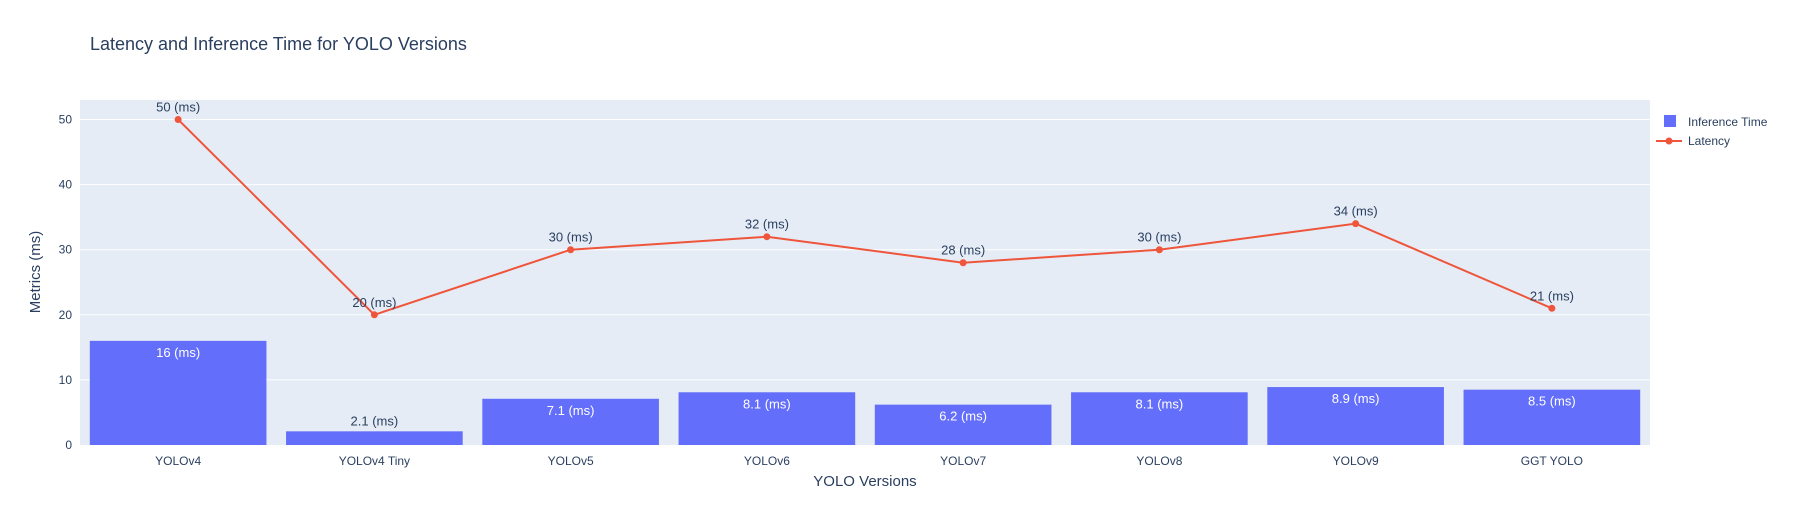 This screenshot has height=530, width=1798. What do you see at coordinates (1159, 461) in the screenshot?
I see `x-tick-label: YOLOv8` at bounding box center [1159, 461].